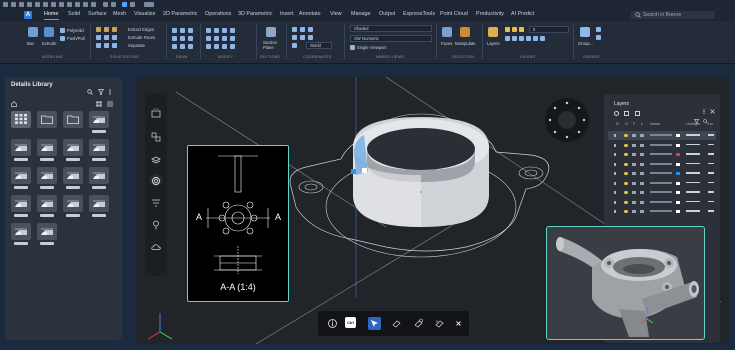 Image resolution: width=735 pixels, height=350 pixels. What do you see at coordinates (106, 37) in the screenshot?
I see `chamfer-edge-icon` at bounding box center [106, 37].